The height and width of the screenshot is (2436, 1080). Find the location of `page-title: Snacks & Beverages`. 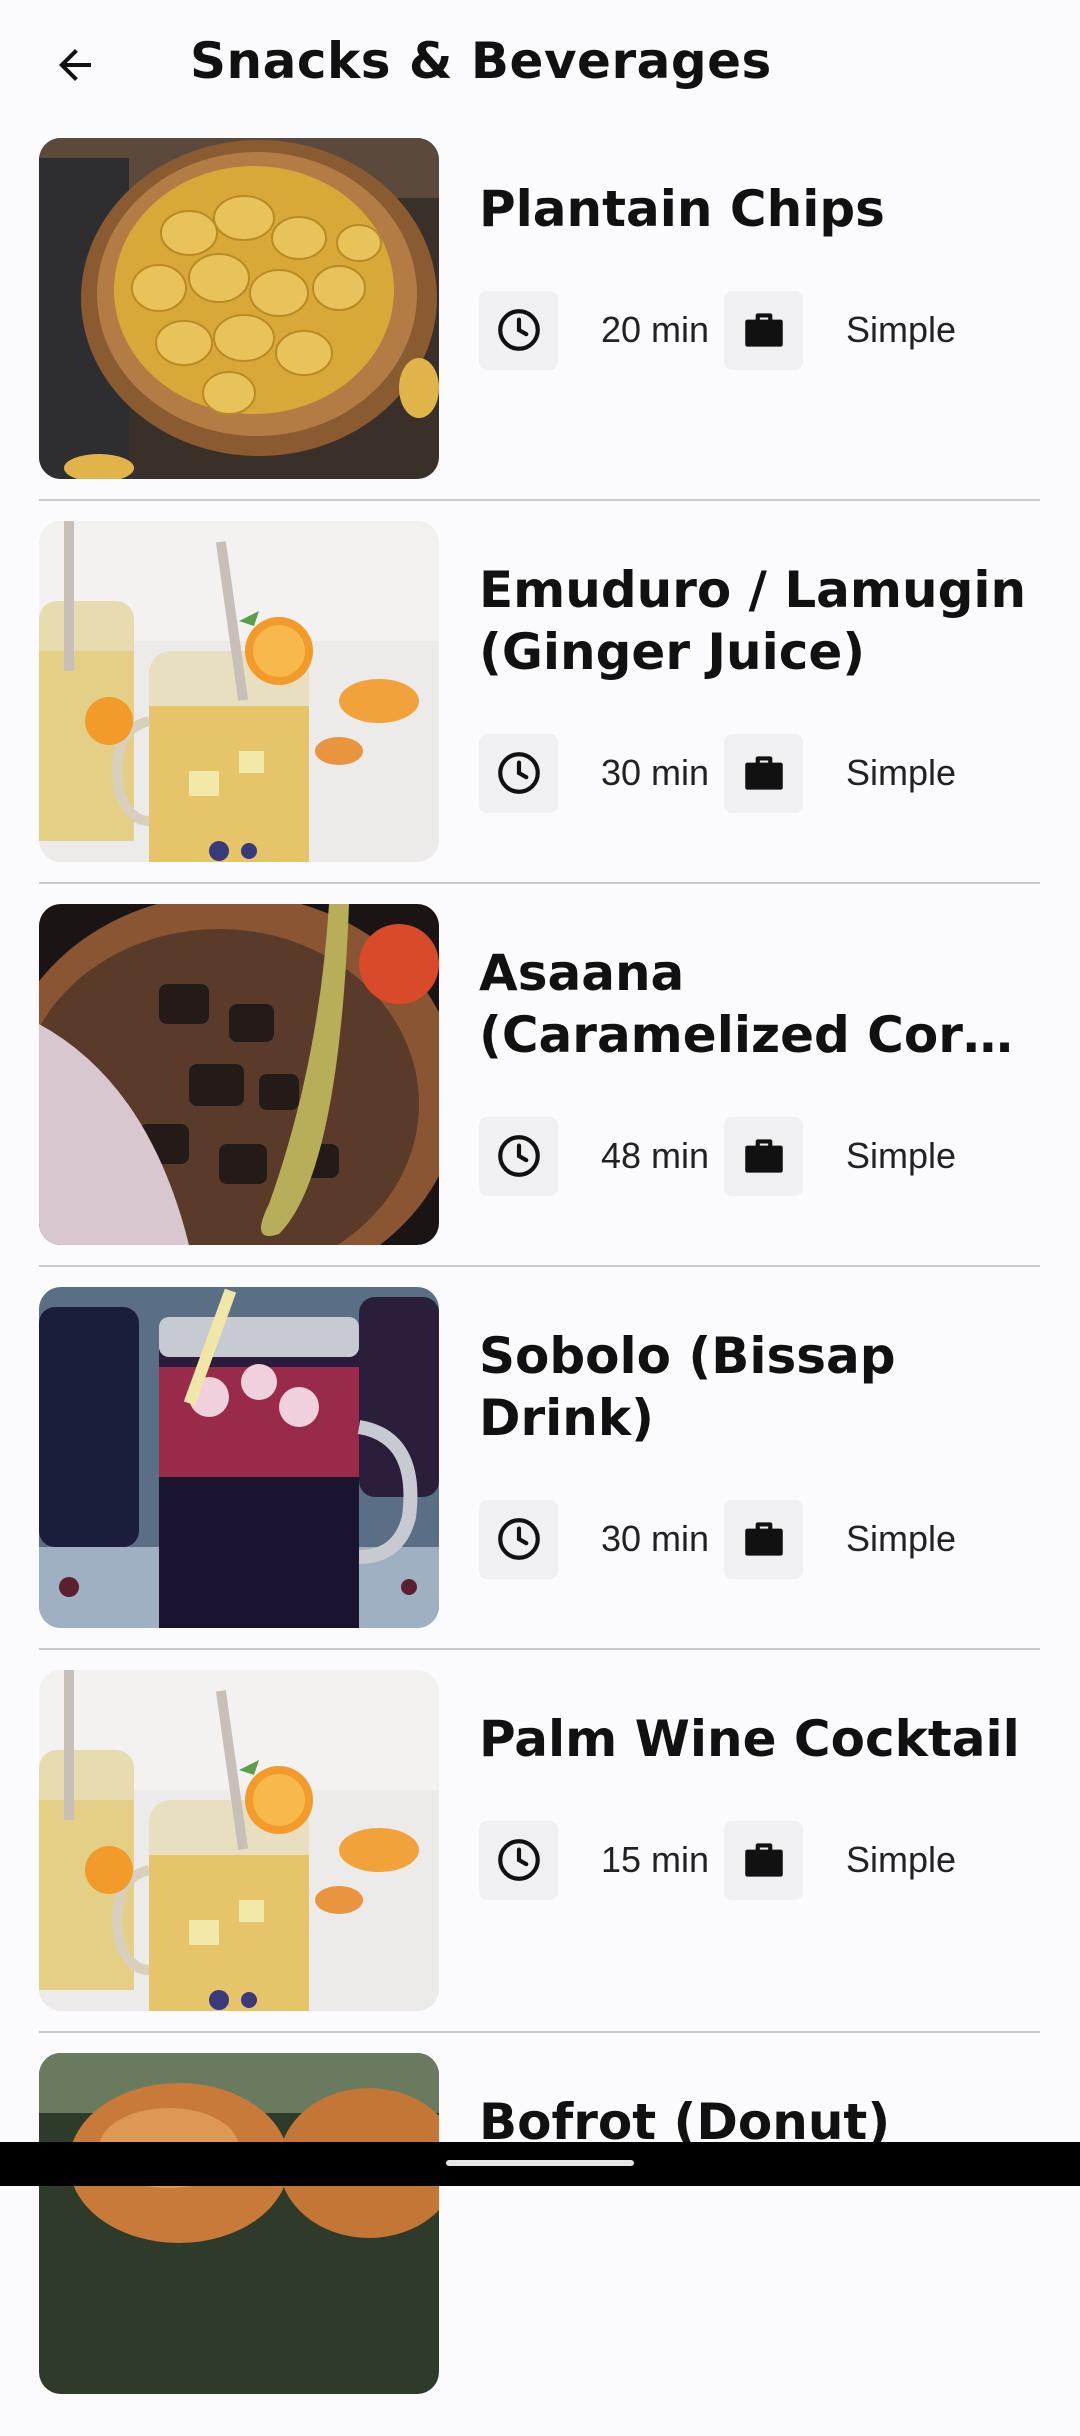

page-title: Snacks & Beverages is located at coordinates (481, 61).